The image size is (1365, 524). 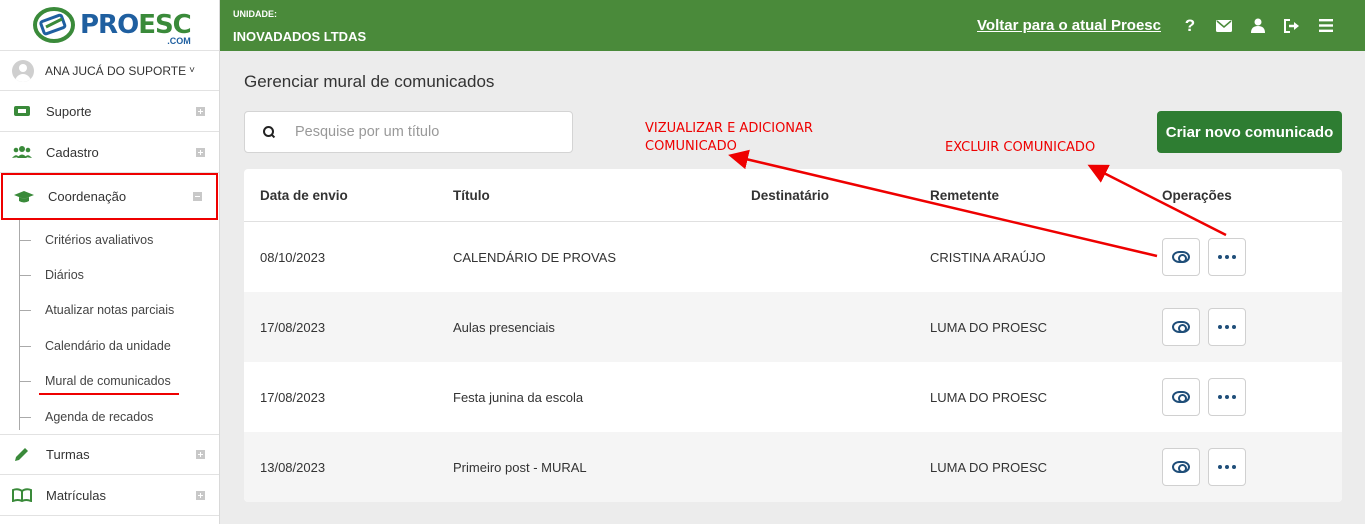 I want to click on sidebar-item-label: Coordenação, so click(x=87, y=196).